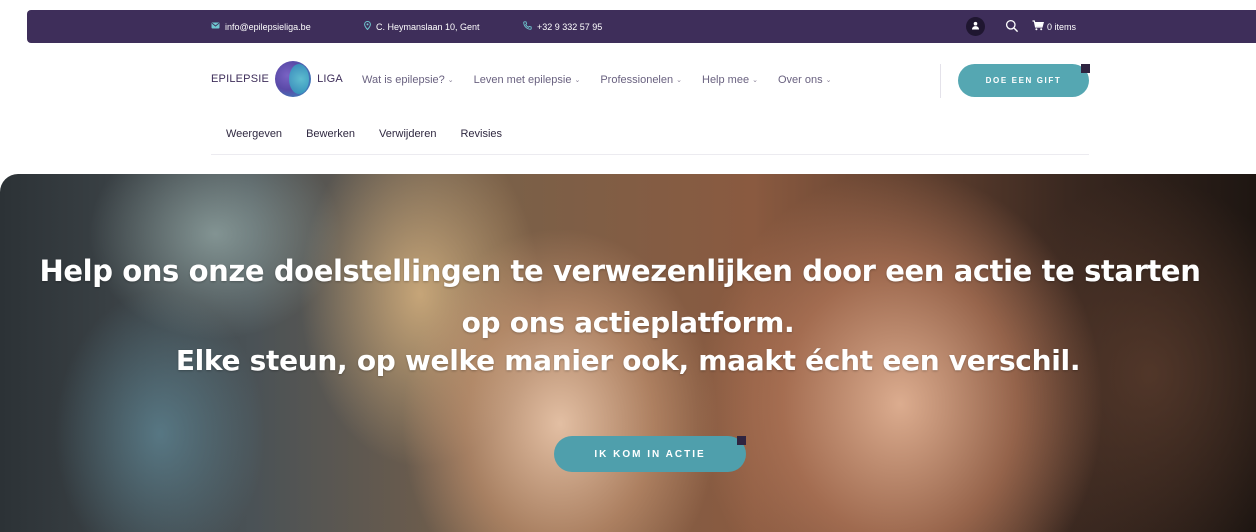  What do you see at coordinates (527, 26) in the screenshot?
I see `phone-icon` at bounding box center [527, 26].